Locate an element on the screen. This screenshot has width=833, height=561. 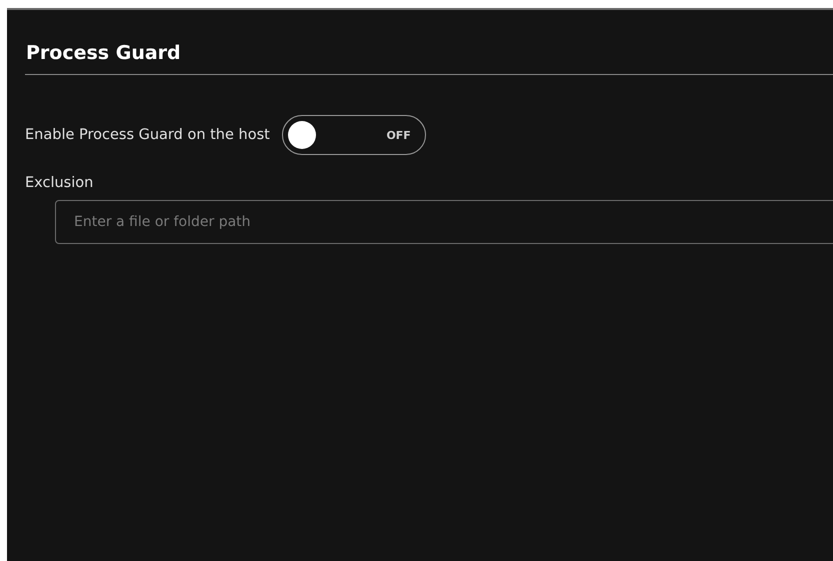
exclusion-label: Exclusion is located at coordinates (59, 183).